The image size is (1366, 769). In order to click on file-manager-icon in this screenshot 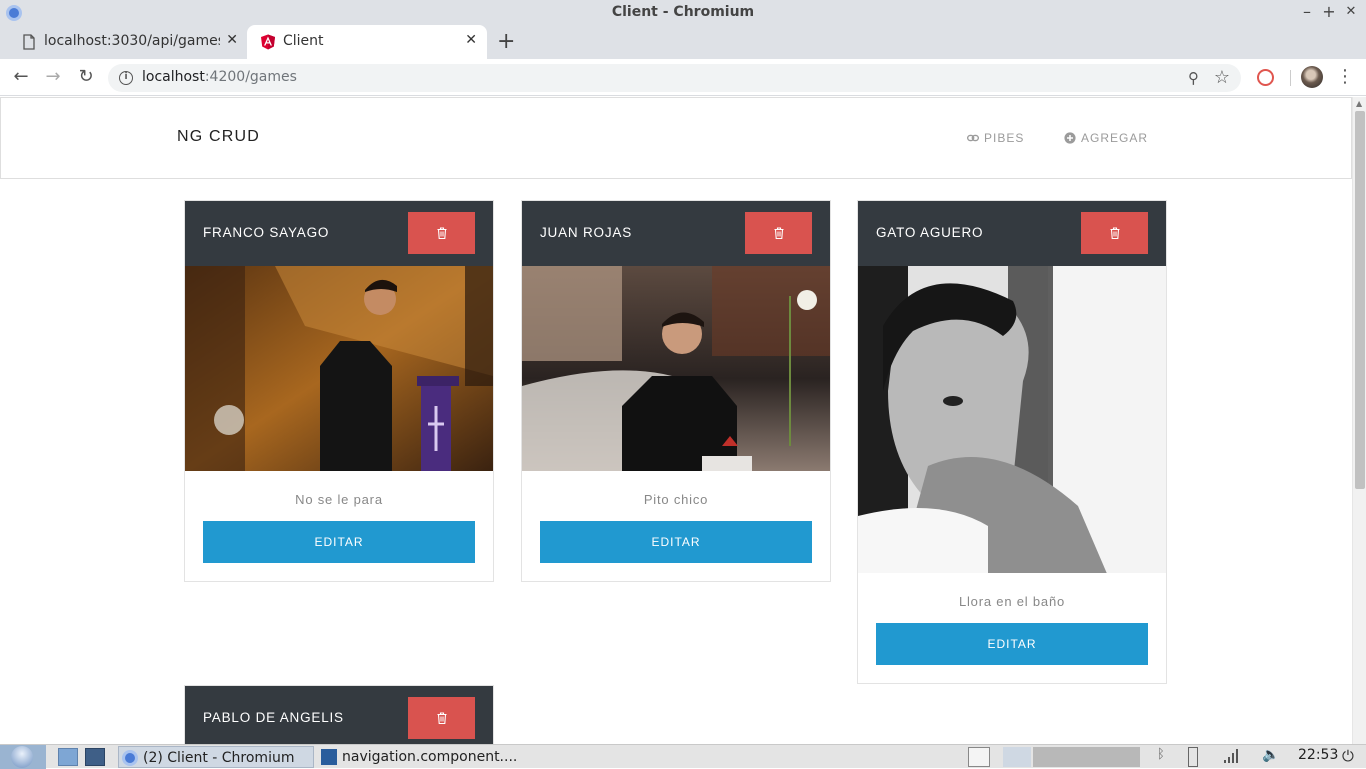, I will do `click(68, 757)`.